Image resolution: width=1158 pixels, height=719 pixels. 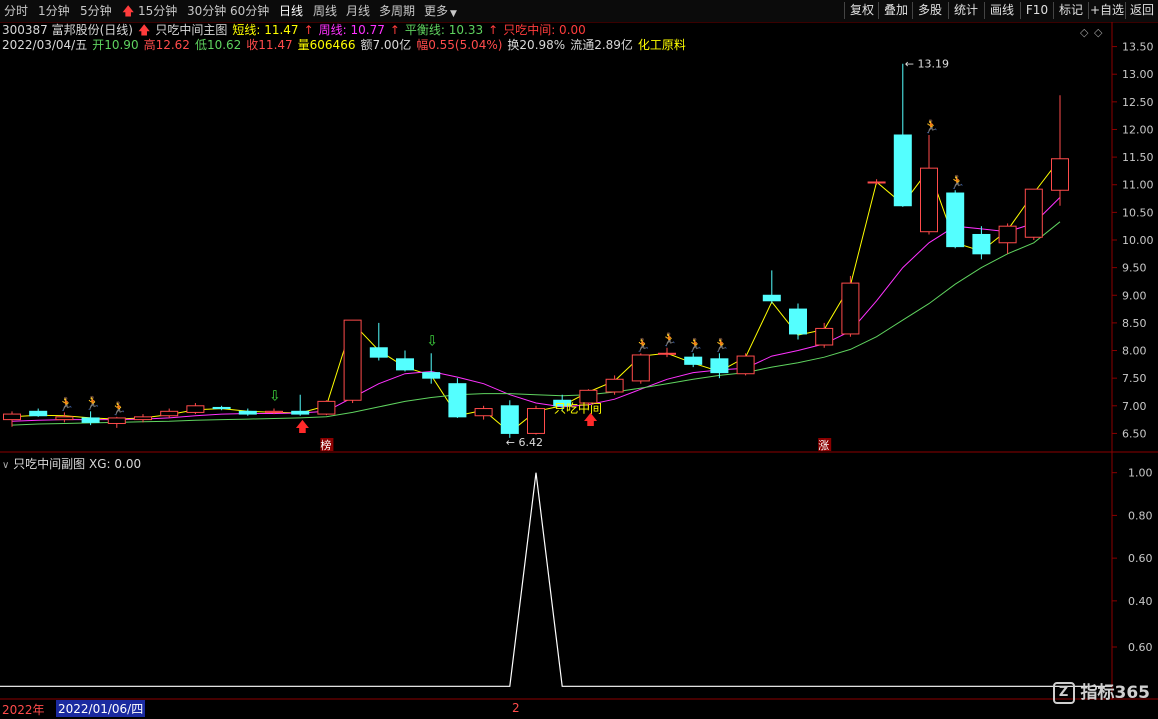 I want to click on y-tick-label: 7.50, so click(x=1134, y=378).